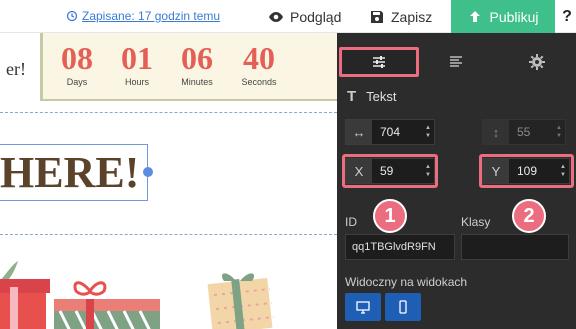  What do you see at coordinates (151, 16) in the screenshot?
I see `saved-status-text: Zapisane: 17 godzin temu` at bounding box center [151, 16].